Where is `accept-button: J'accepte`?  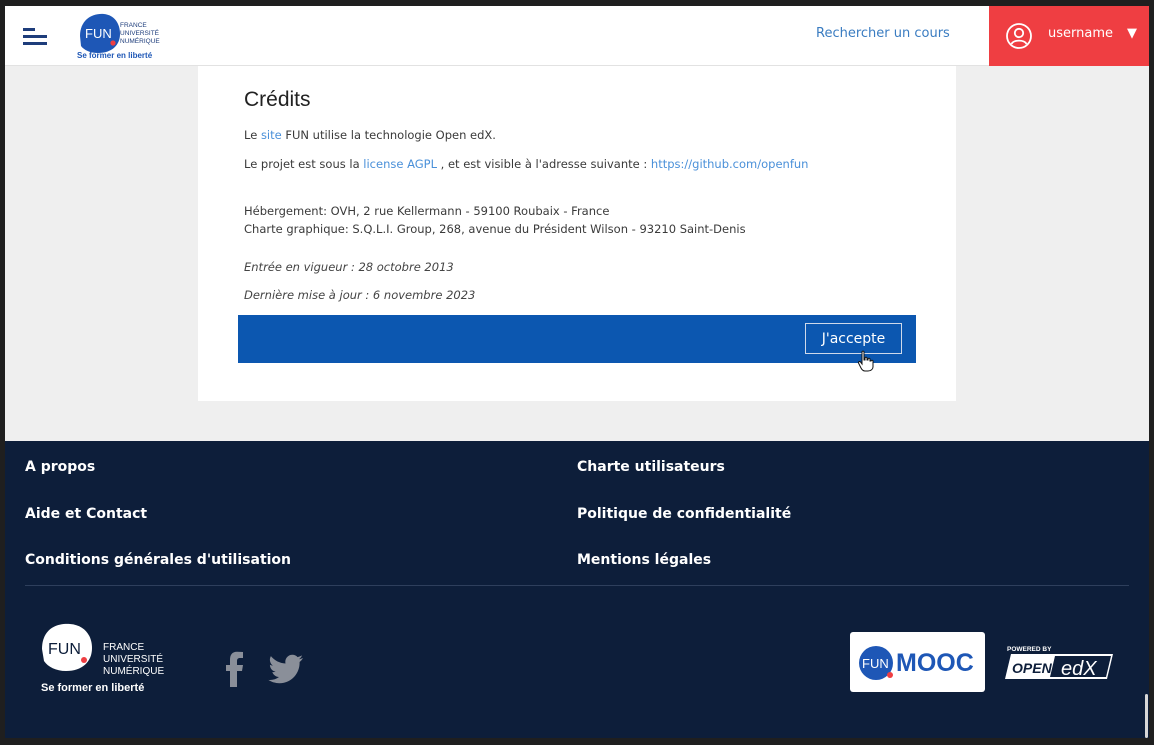 accept-button: J'accepte is located at coordinates (853, 338).